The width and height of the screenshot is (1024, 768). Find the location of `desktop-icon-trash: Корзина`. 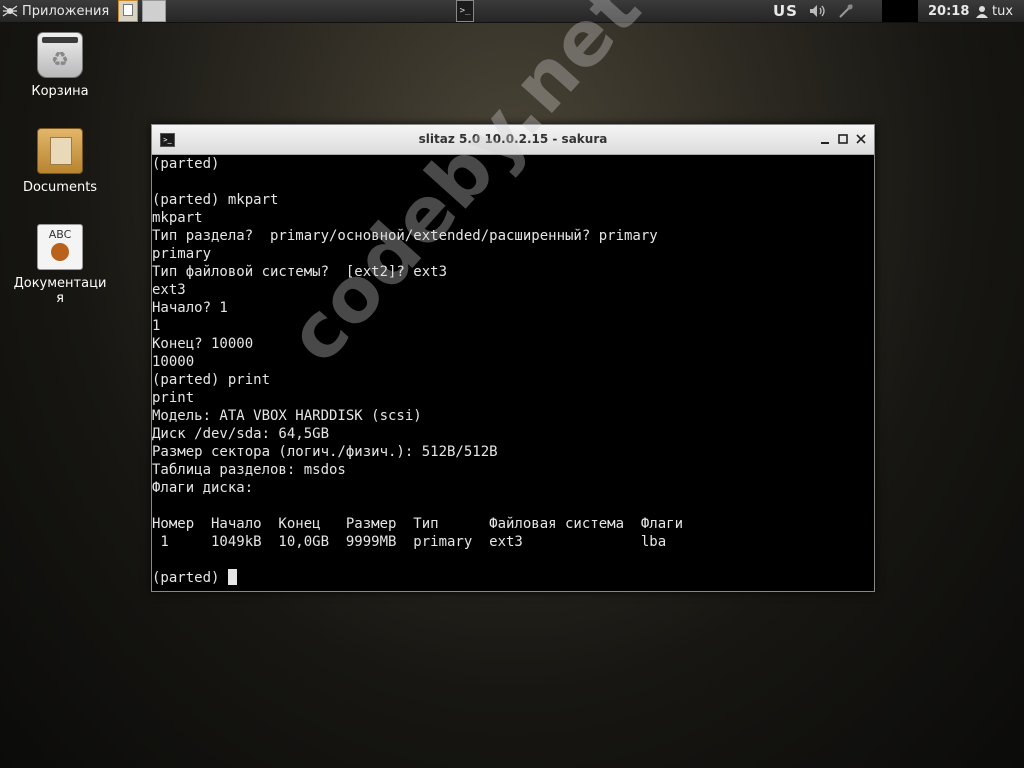

desktop-icon-trash: Корзина is located at coordinates (60, 65).